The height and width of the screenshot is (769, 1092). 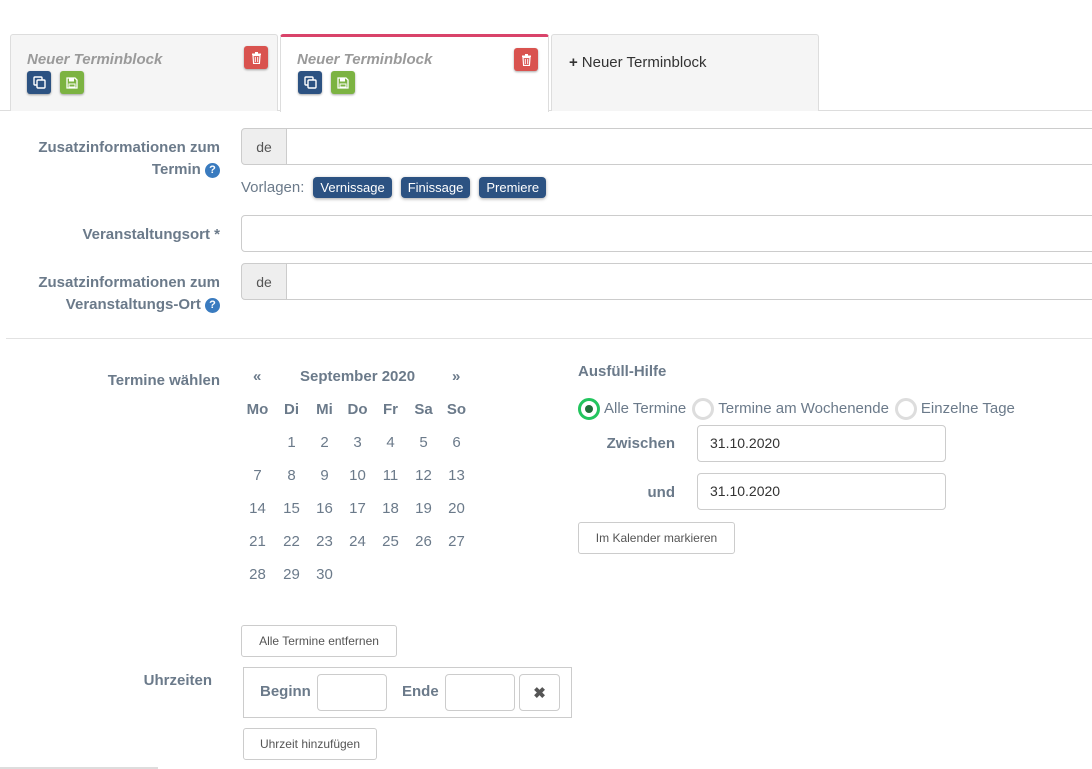 I want to click on radio-single-days, so click(x=905, y=409).